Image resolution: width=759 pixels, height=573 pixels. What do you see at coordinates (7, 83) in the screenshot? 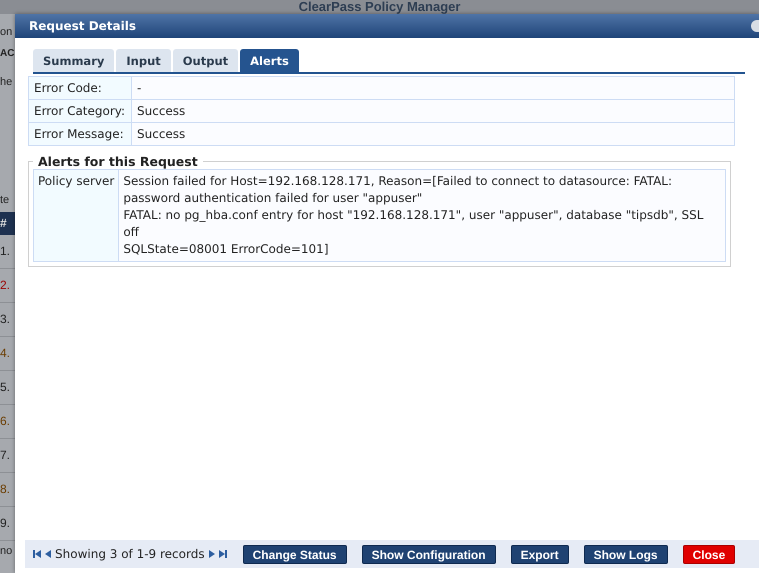
I see `page-text: he` at bounding box center [7, 83].